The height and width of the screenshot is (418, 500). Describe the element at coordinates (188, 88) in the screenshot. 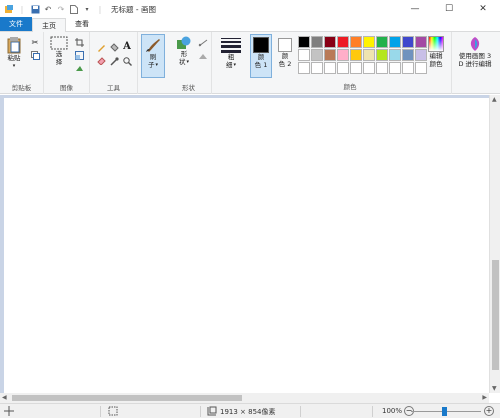

I see `shapes-group-label: 形状` at that location.